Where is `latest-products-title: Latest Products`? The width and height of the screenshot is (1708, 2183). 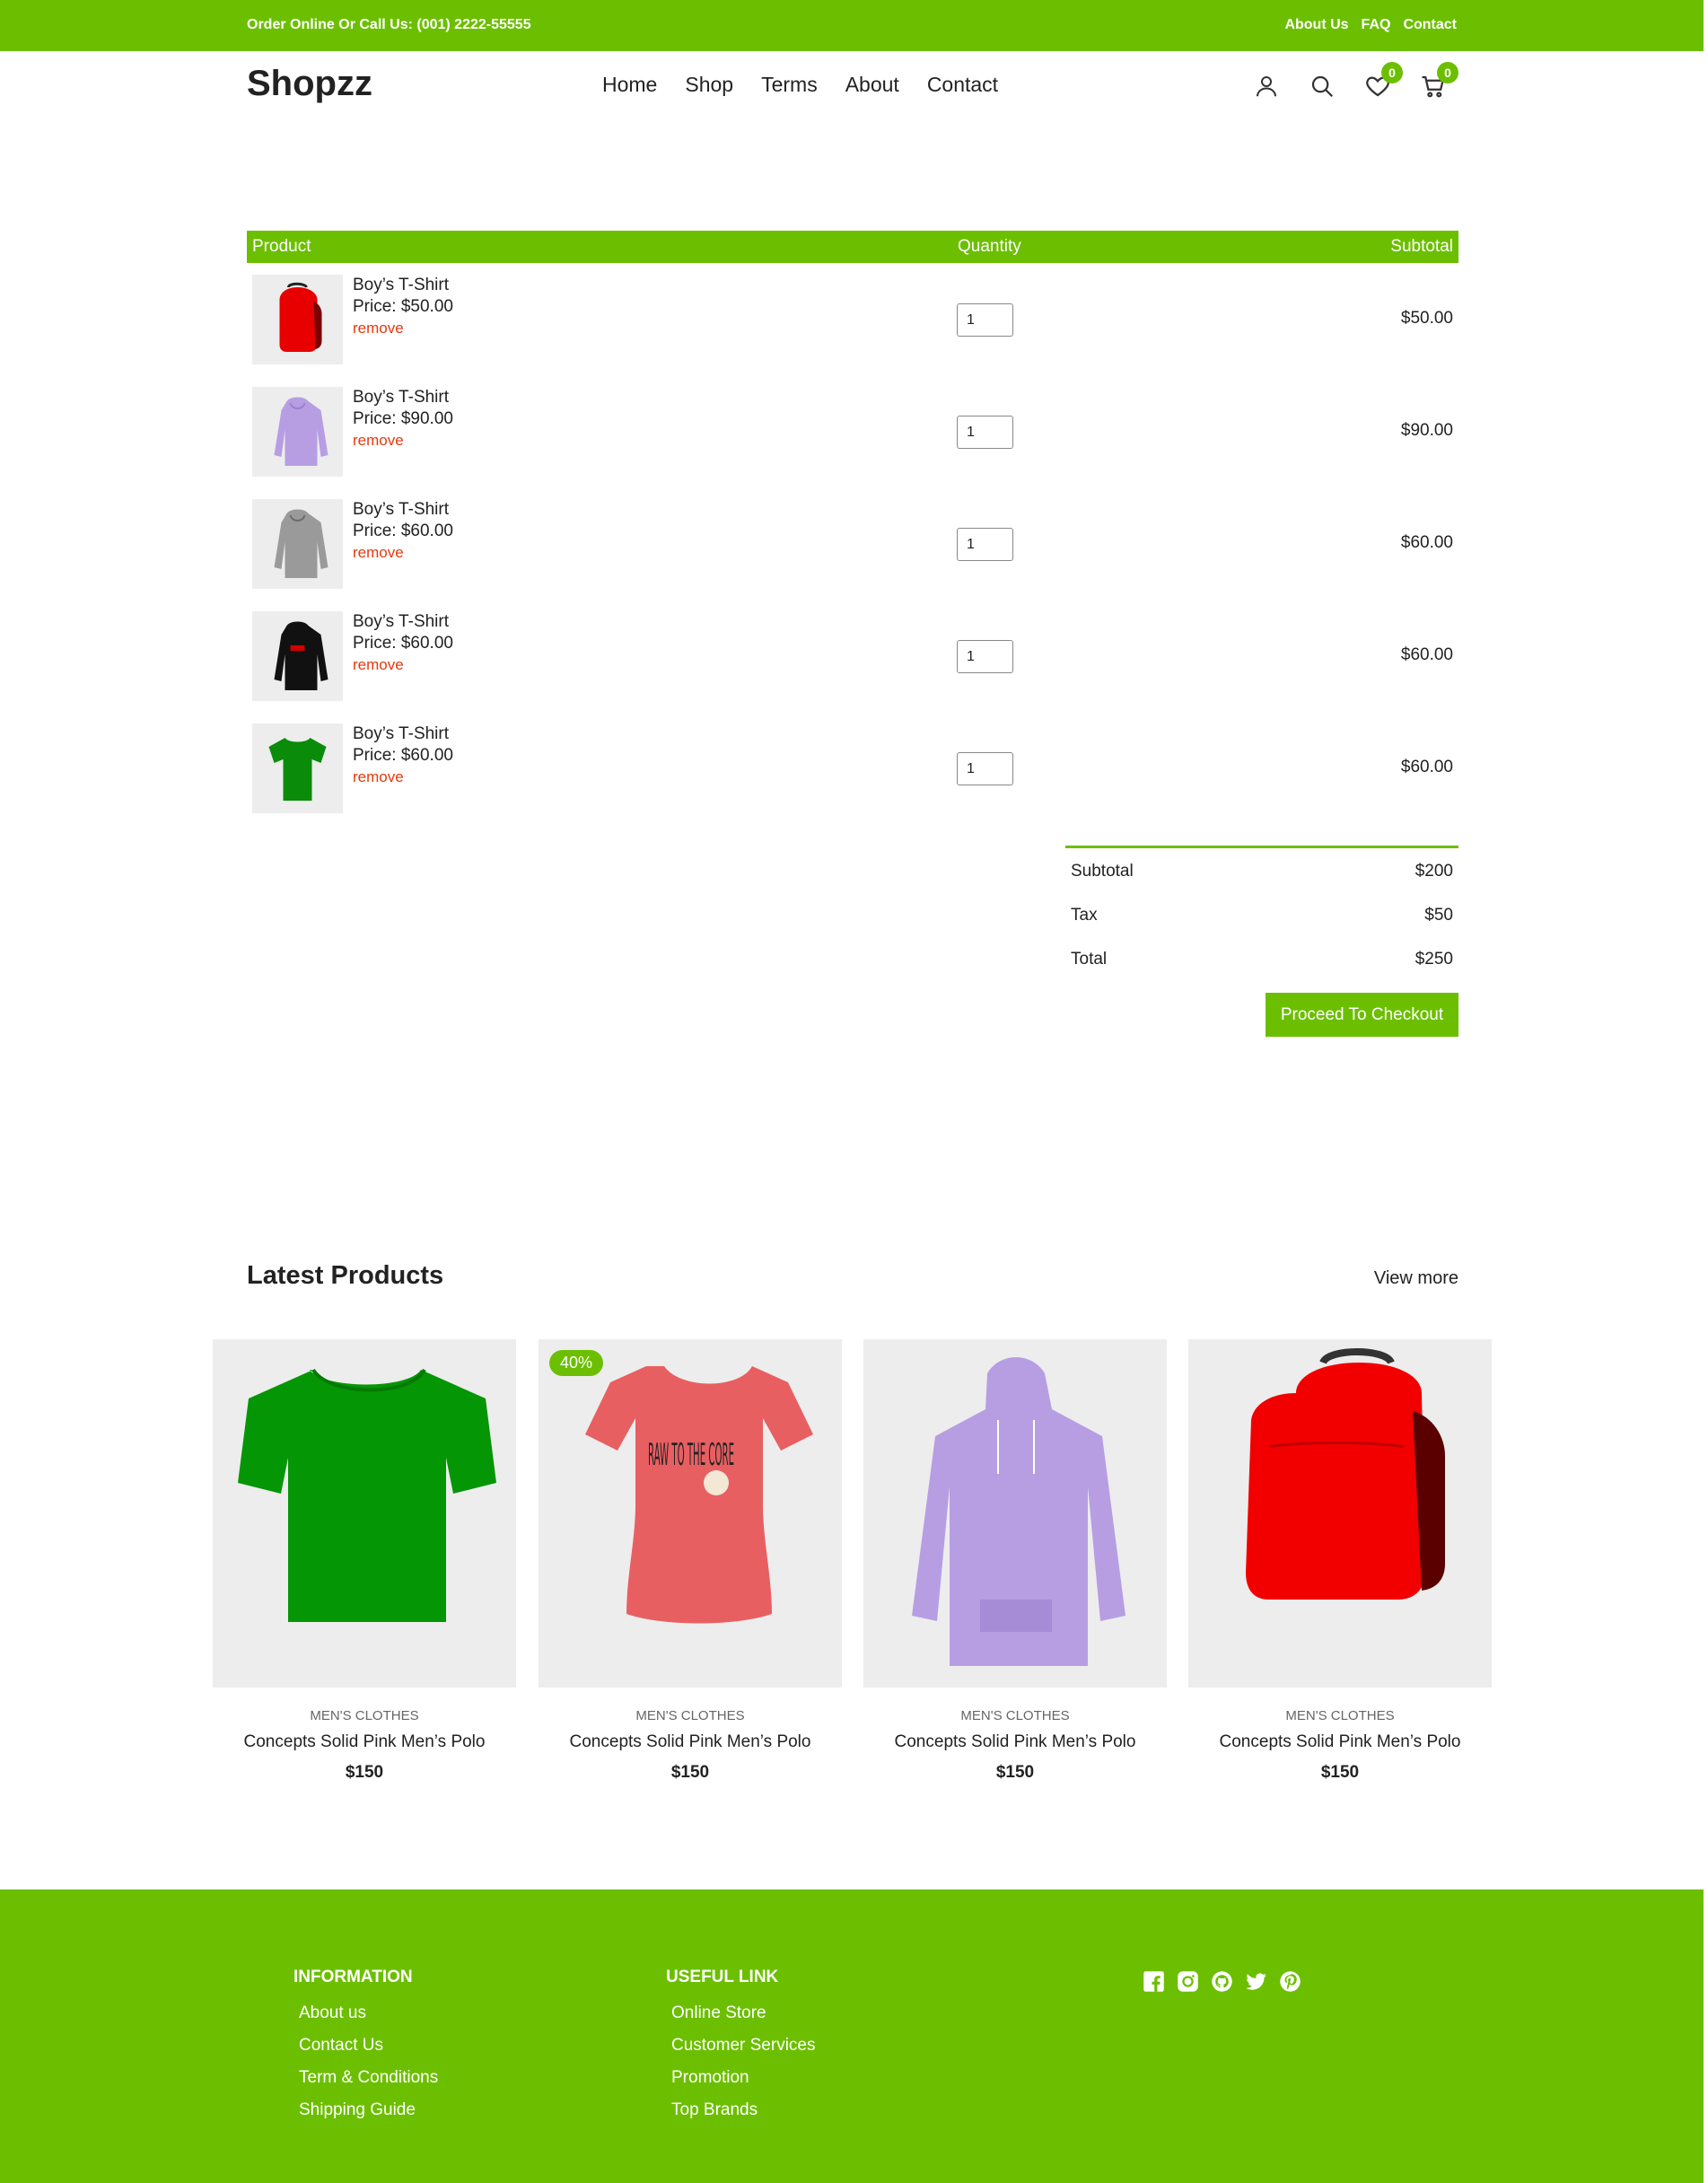 latest-products-title: Latest Products is located at coordinates (345, 1275).